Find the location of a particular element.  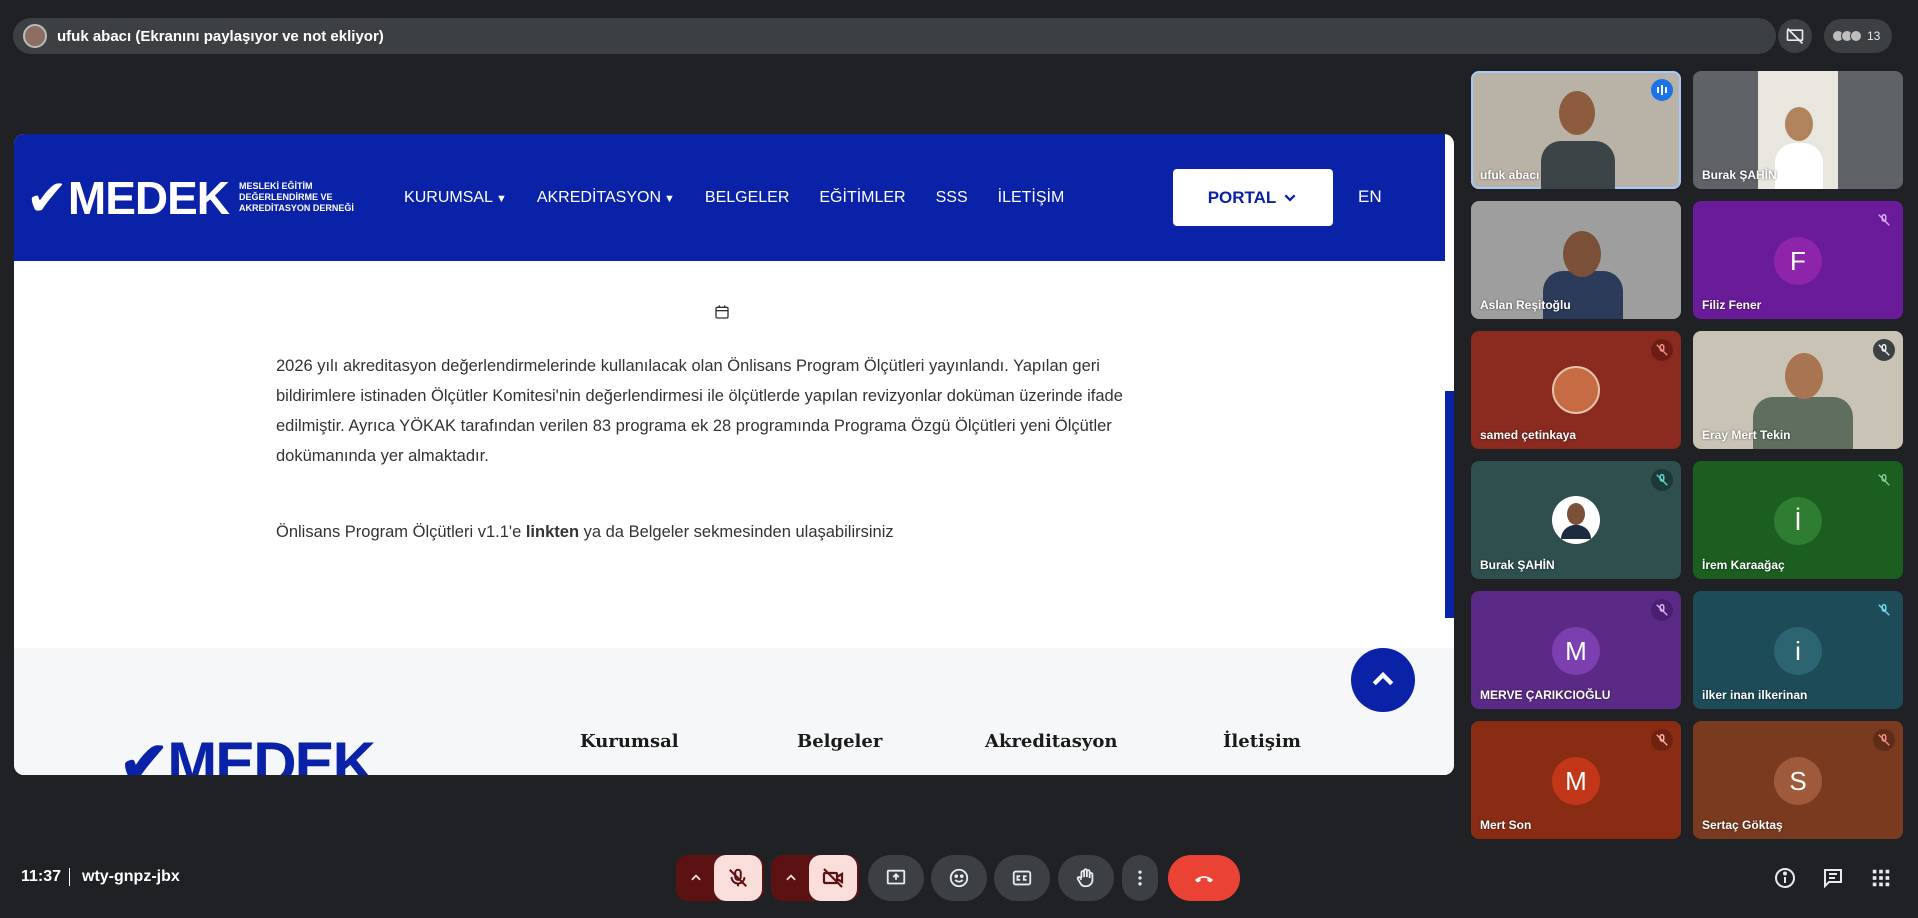

meeting-details-button is located at coordinates (1785, 878).